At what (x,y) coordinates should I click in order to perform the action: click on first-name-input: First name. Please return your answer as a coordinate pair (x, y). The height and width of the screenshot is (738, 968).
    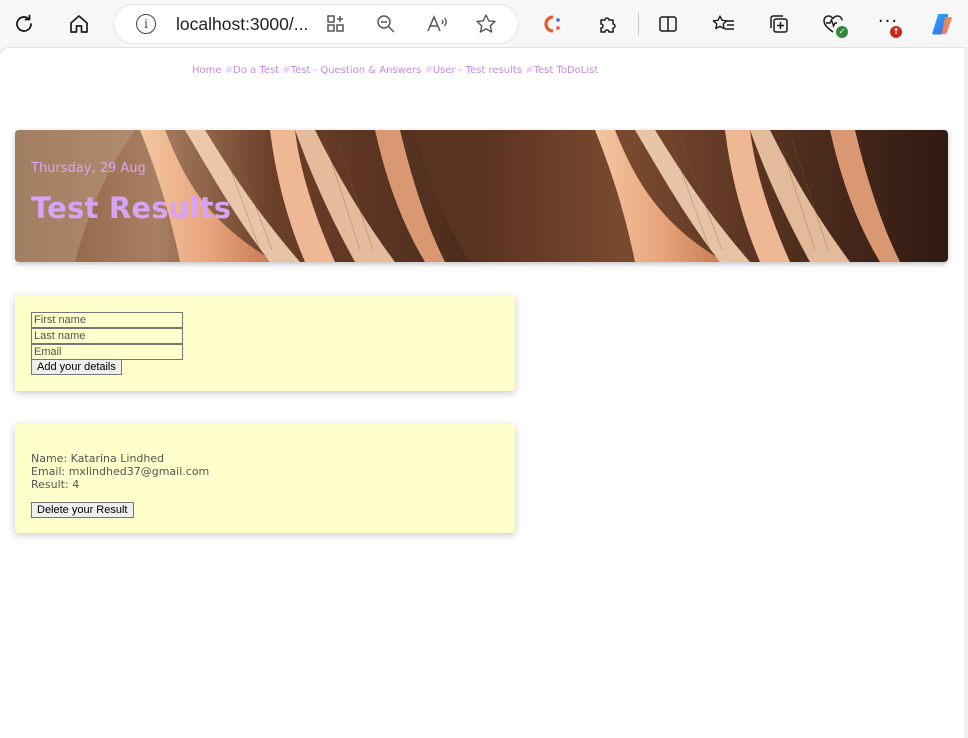
    Looking at the image, I should click on (107, 320).